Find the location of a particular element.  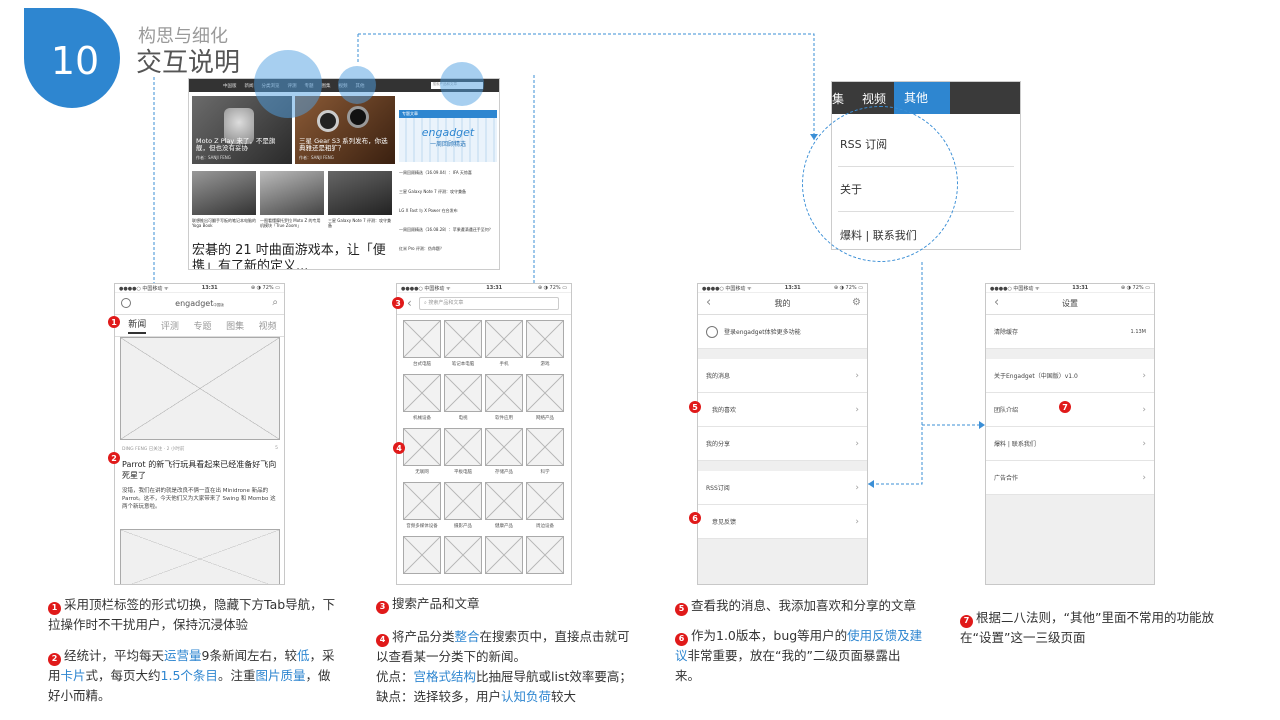

category-cell: 摄影产品 is located at coordinates (463, 508).